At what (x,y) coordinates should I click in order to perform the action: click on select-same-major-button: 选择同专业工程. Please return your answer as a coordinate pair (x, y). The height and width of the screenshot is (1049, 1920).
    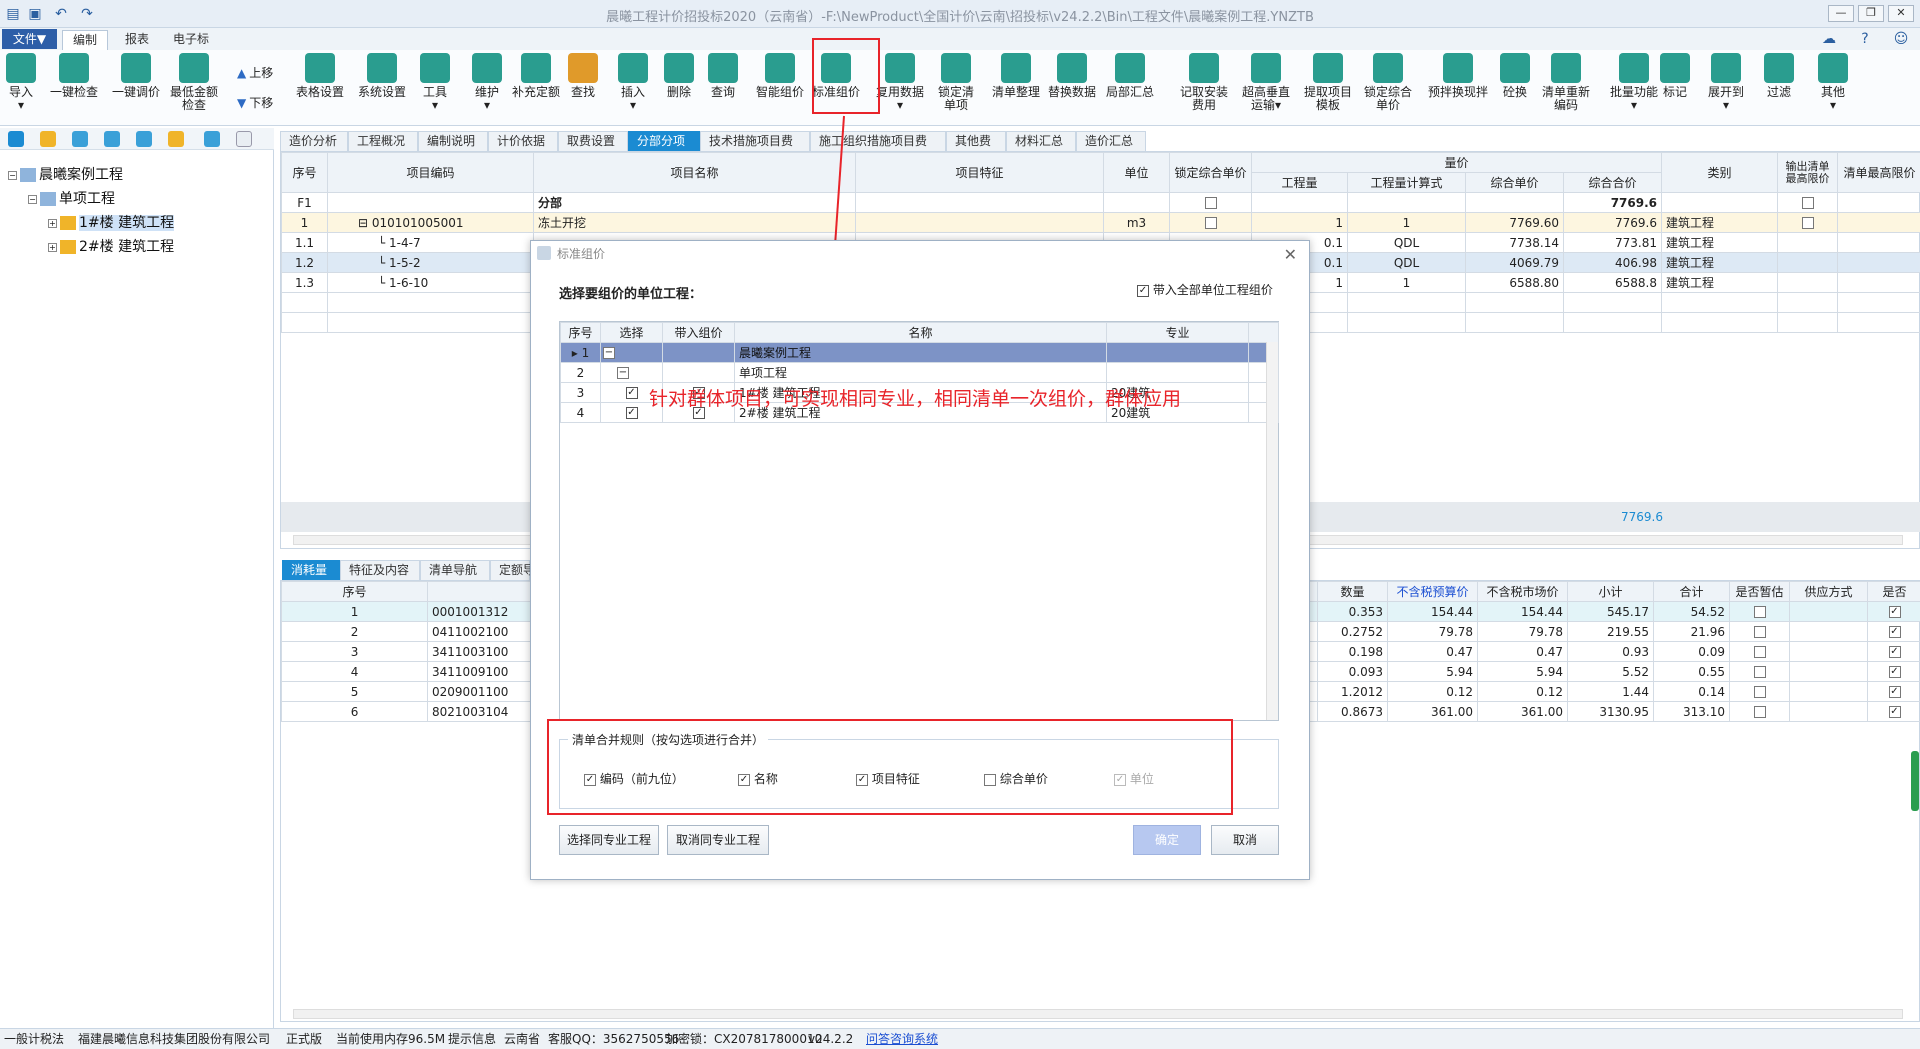
    Looking at the image, I should click on (609, 840).